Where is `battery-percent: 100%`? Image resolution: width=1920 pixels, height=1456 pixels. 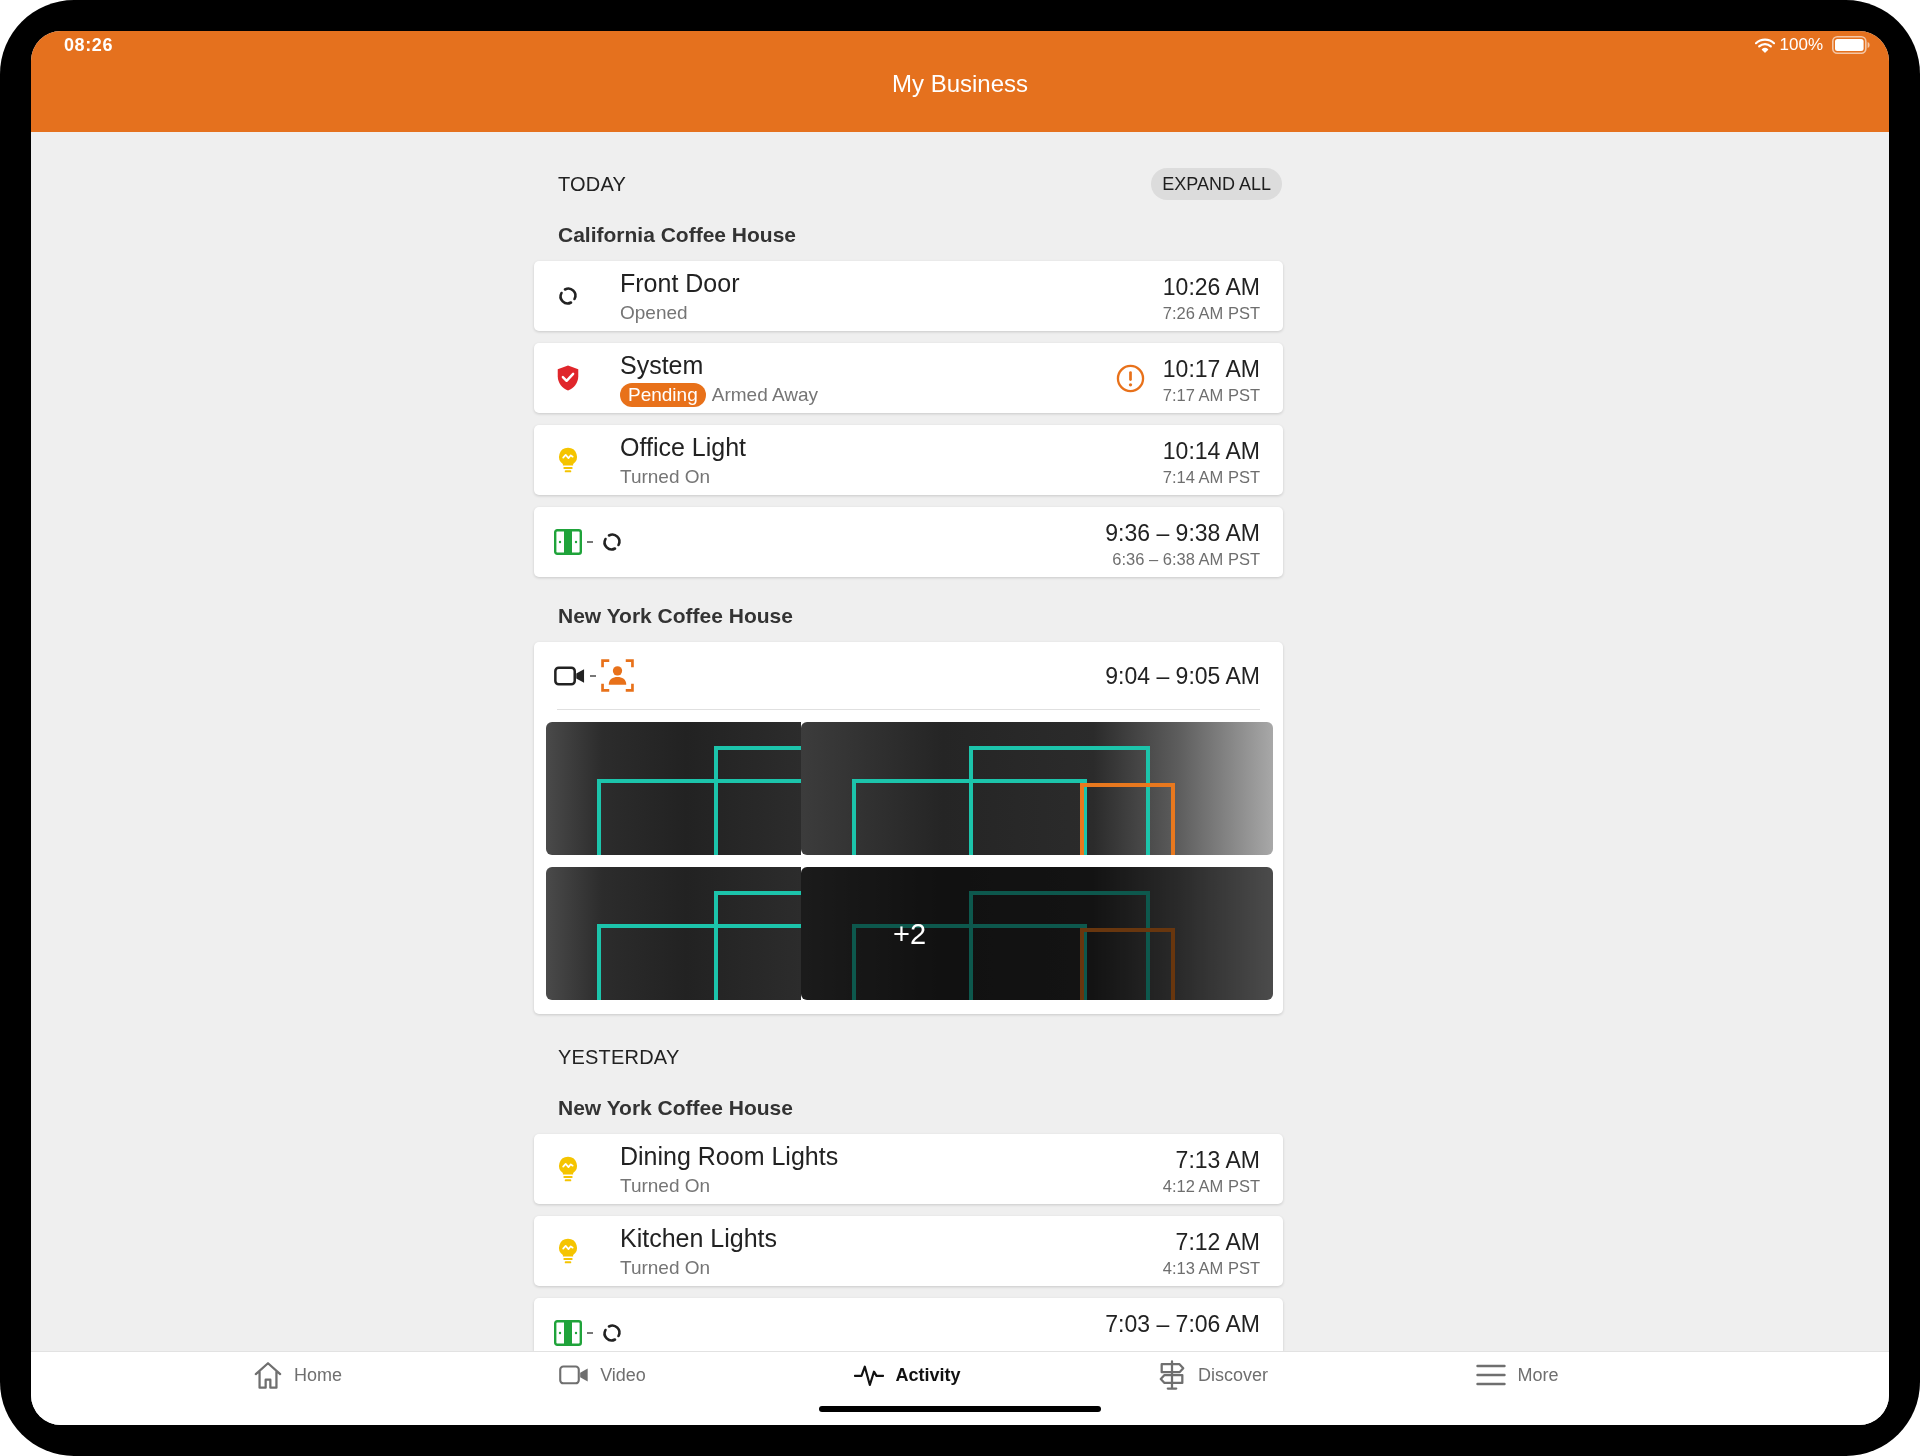
battery-percent: 100% is located at coordinates (1801, 45).